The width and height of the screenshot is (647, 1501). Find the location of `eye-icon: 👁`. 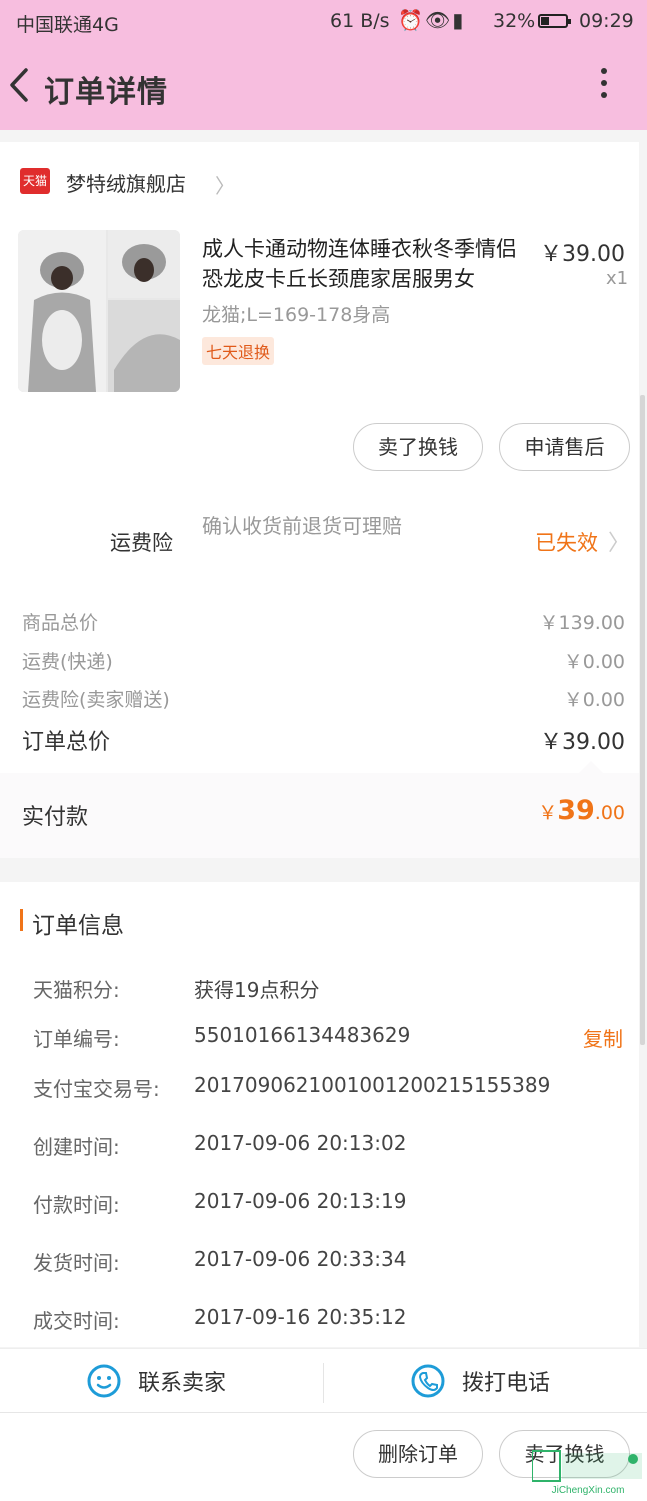

eye-icon: 👁 is located at coordinates (438, 20).